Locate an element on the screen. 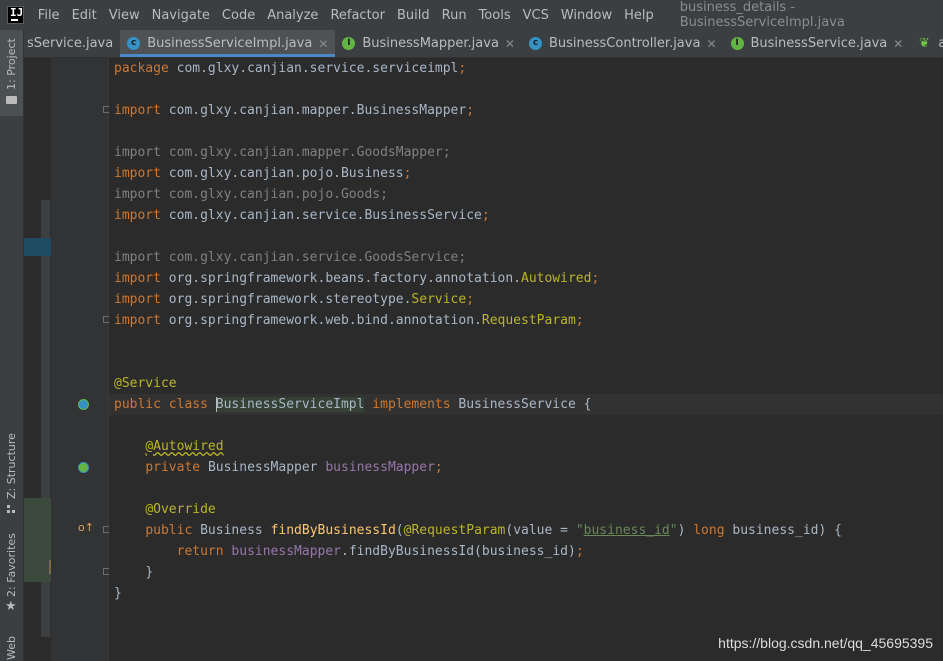 The image size is (943, 661). code-line-16: @Service is located at coordinates (145, 383).